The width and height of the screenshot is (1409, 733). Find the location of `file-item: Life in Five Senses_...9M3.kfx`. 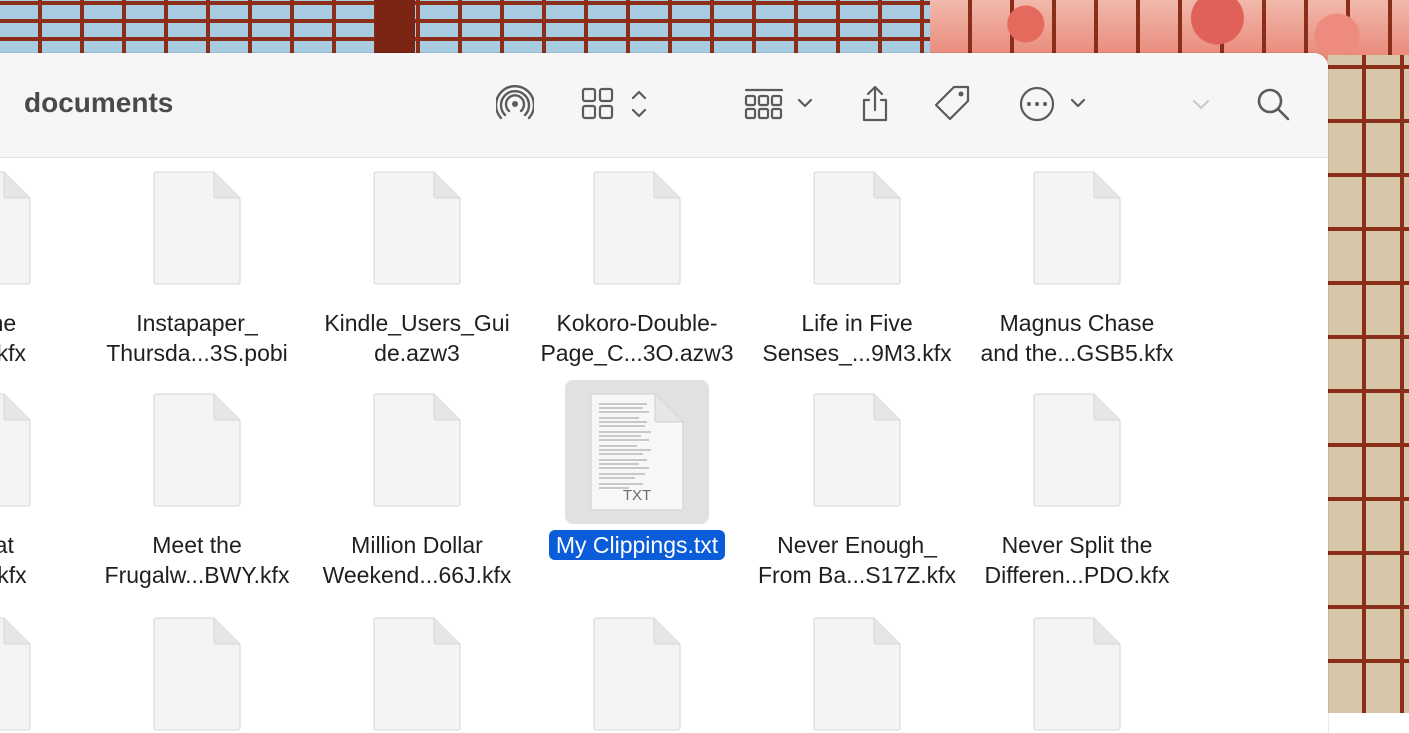

file-item: Life in Five Senses_...9M3.kfx is located at coordinates (857, 263).